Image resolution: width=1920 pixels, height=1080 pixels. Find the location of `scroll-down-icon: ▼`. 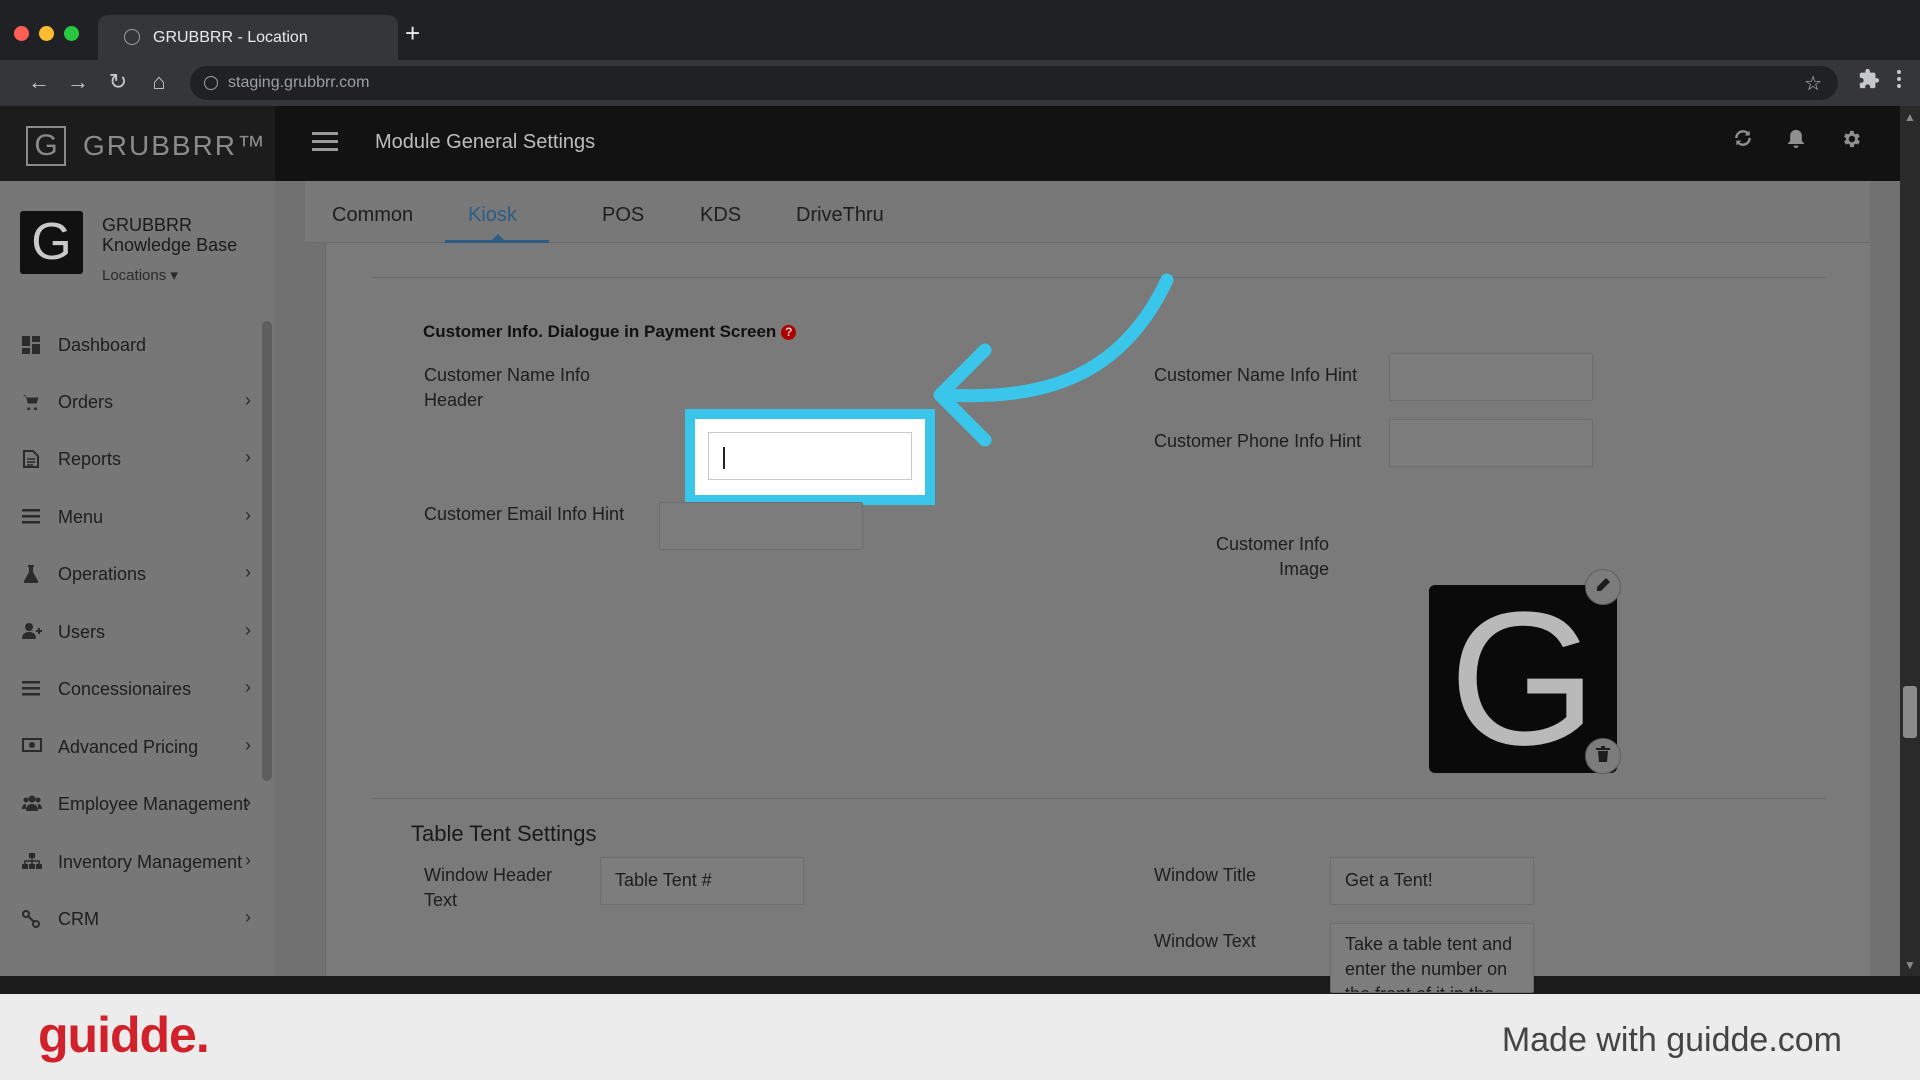

scroll-down-icon: ▼ is located at coordinates (1910, 965).